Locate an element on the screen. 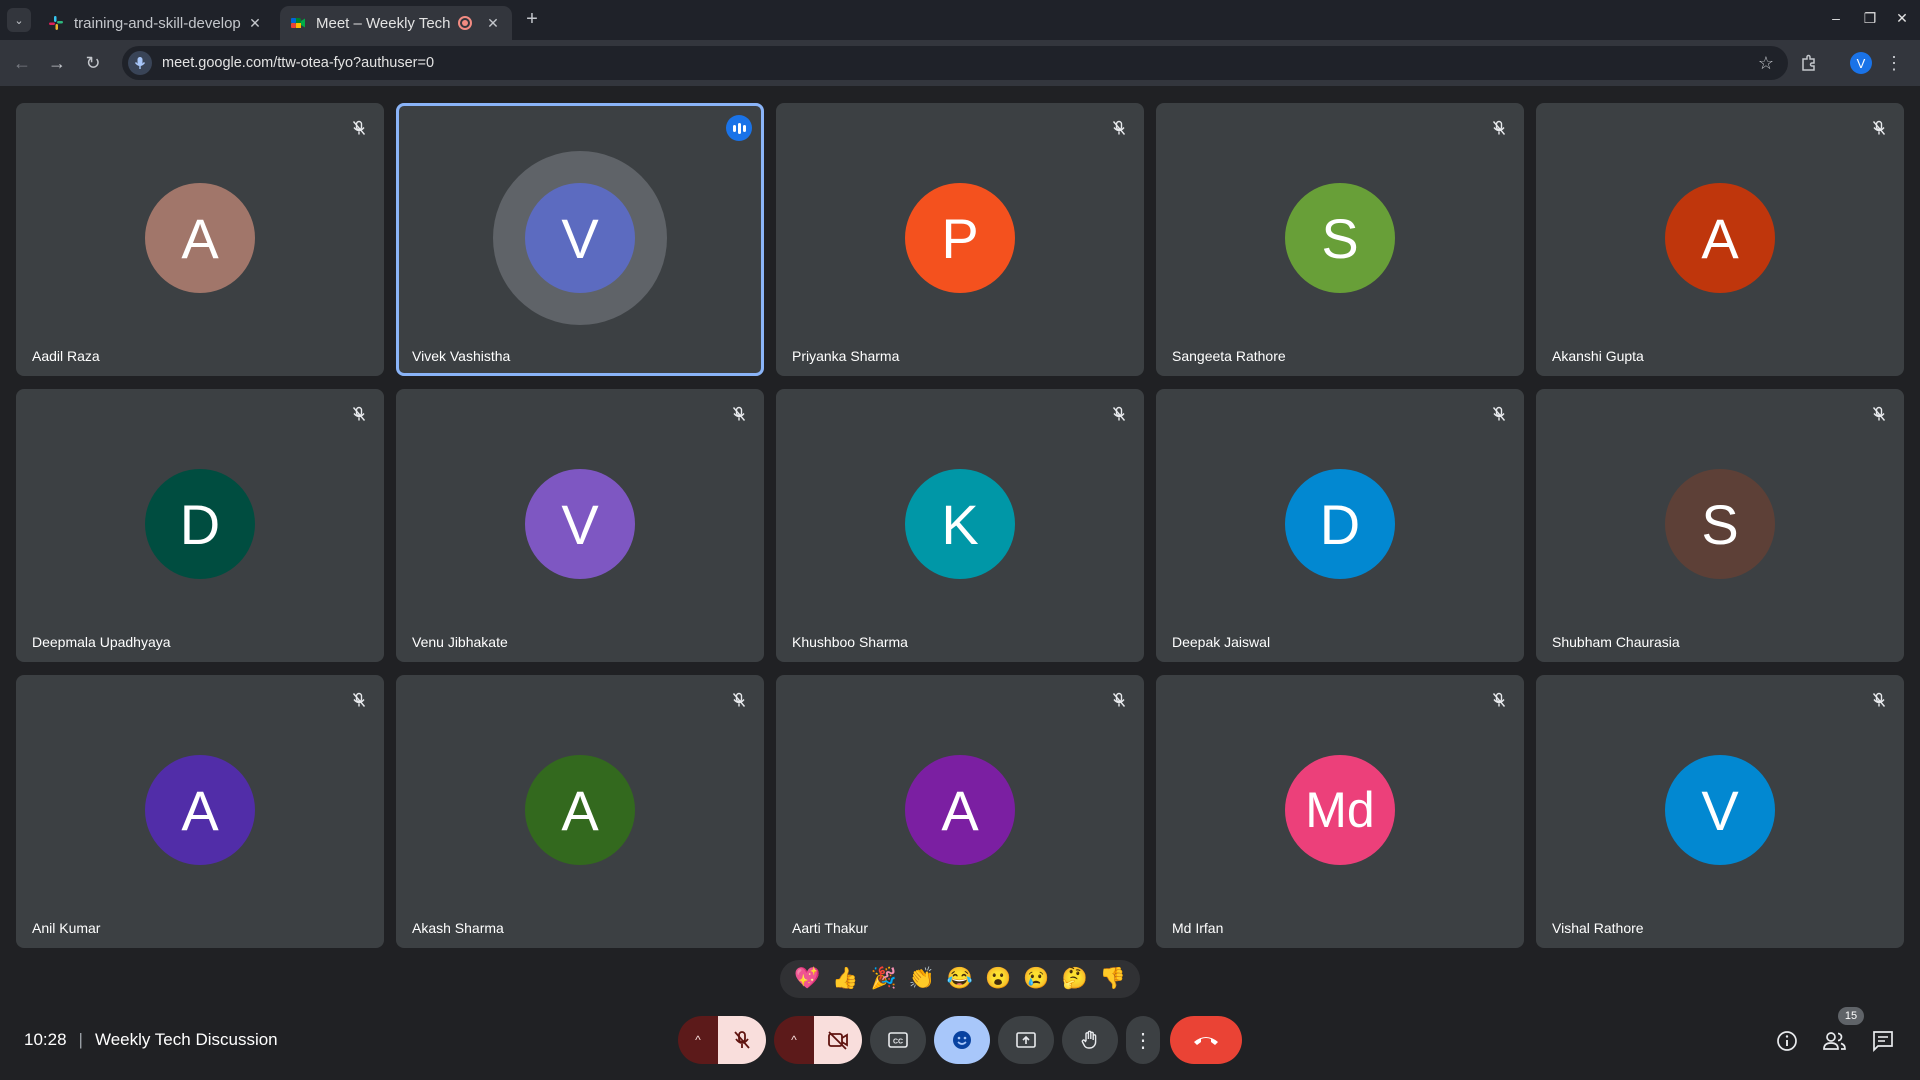 This screenshot has width=1920, height=1080. participant-name: Anil Kumar is located at coordinates (66, 928).